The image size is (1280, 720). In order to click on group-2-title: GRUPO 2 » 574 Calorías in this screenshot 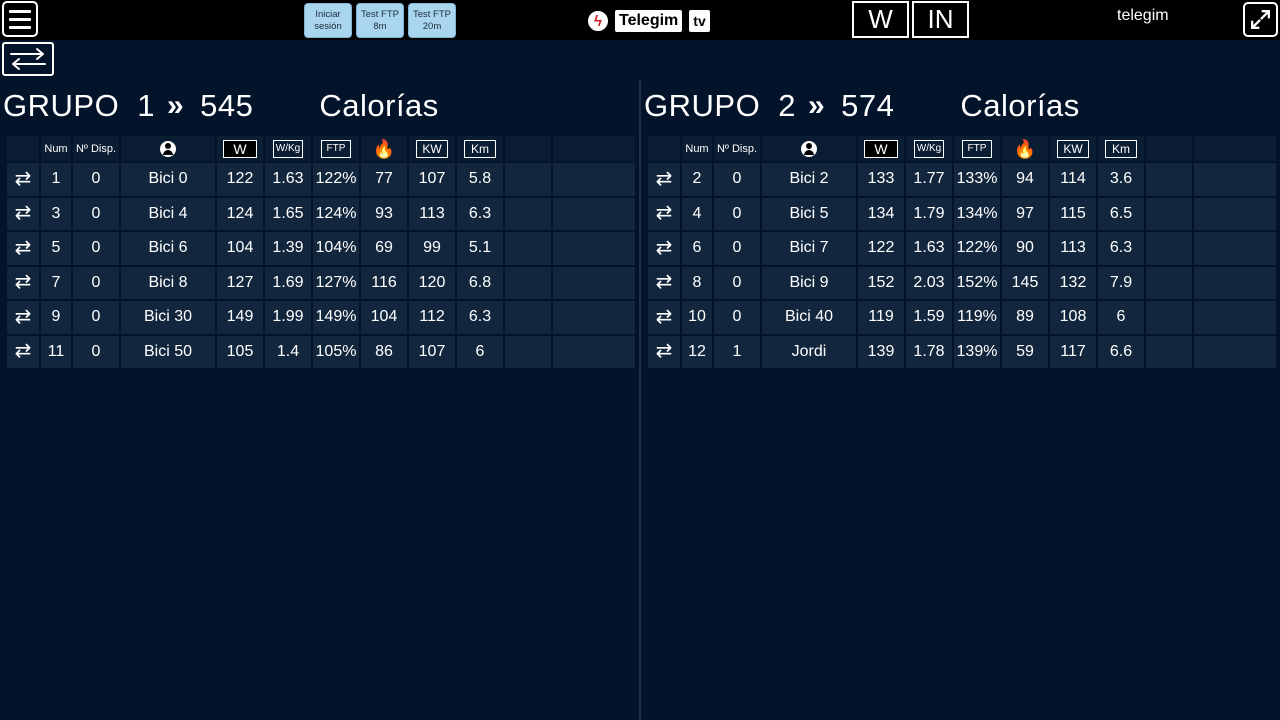, I will do `click(961, 106)`.